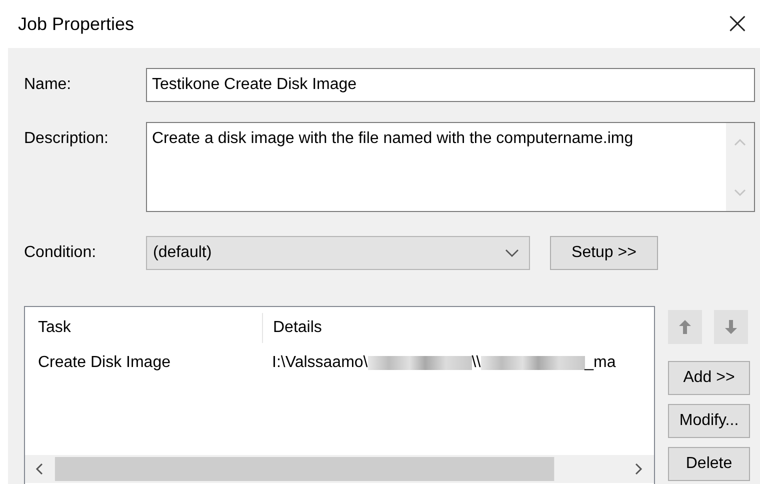 The image size is (760, 484). Describe the element at coordinates (48, 85) in the screenshot. I see `field-label: Name:` at that location.